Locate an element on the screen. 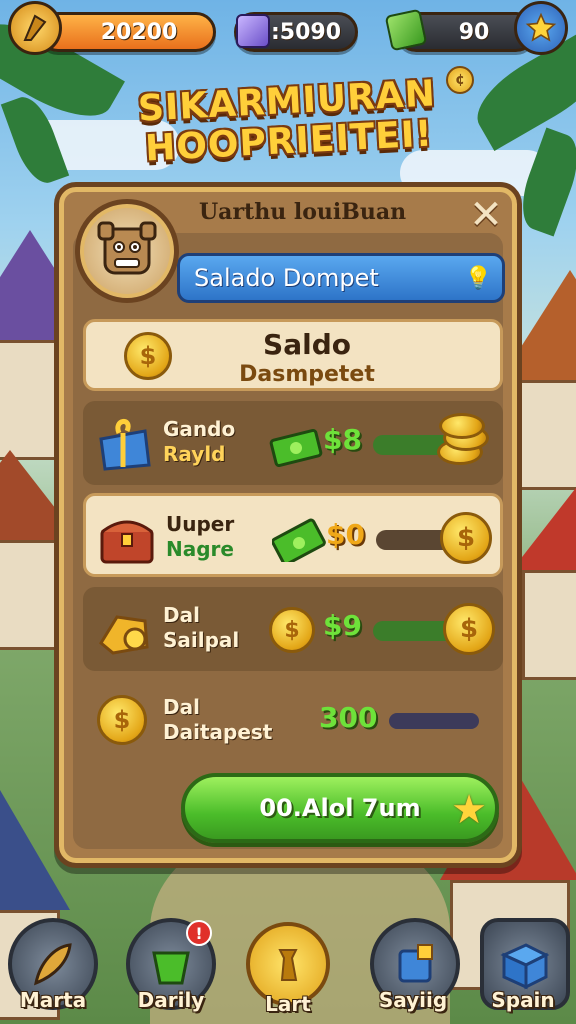  reward-row: Dal Sailpal $ $9 $ is located at coordinates (293, 629).